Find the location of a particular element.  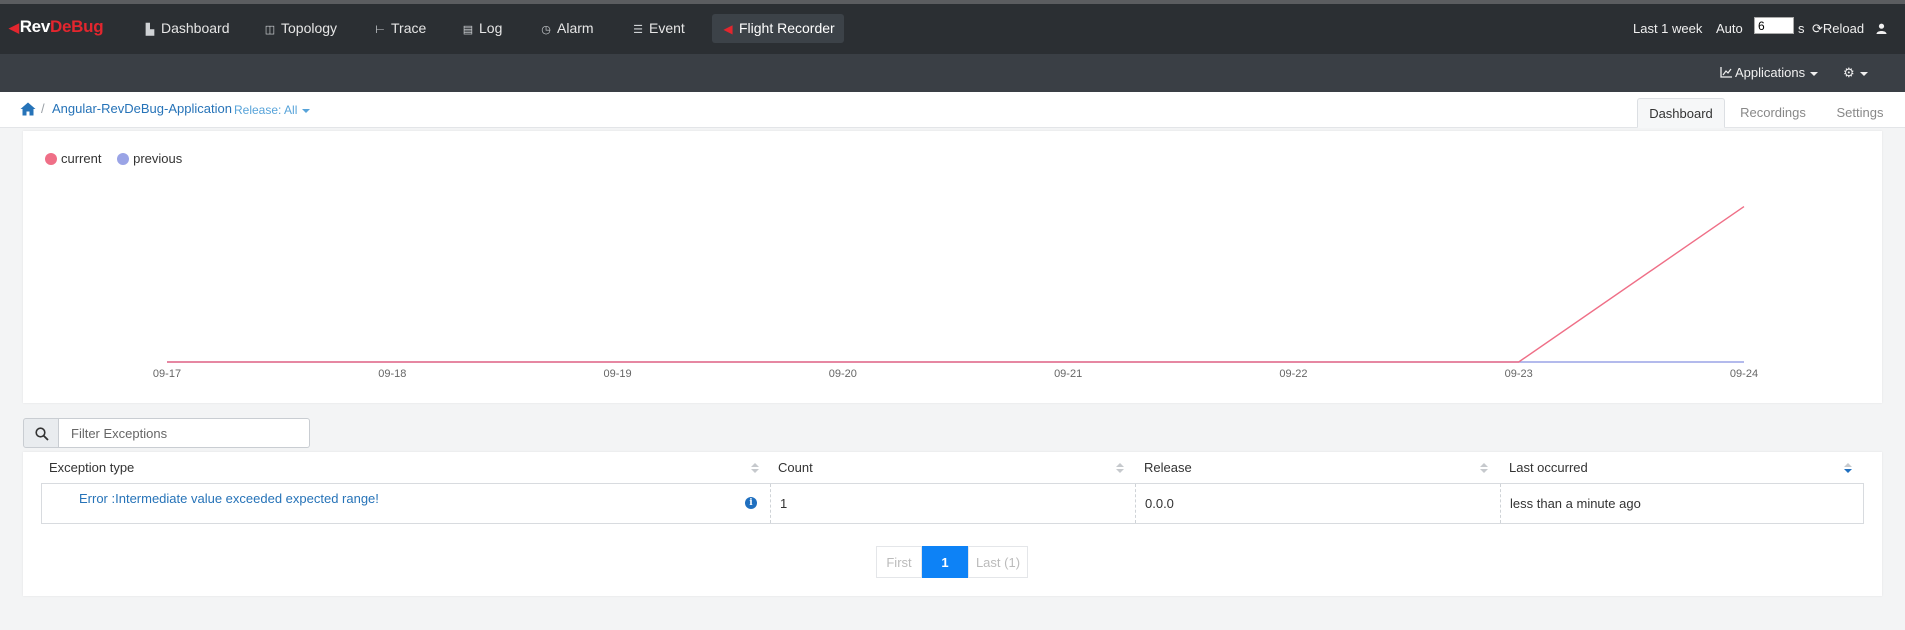

user-menu is located at coordinates (1881, 28).